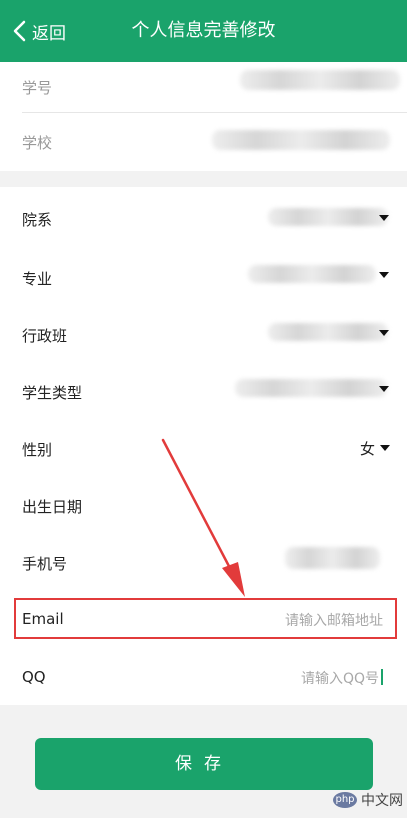 This screenshot has height=818, width=411. What do you see at coordinates (203, 446) in the screenshot?
I see `gender-row: 性别 女` at bounding box center [203, 446].